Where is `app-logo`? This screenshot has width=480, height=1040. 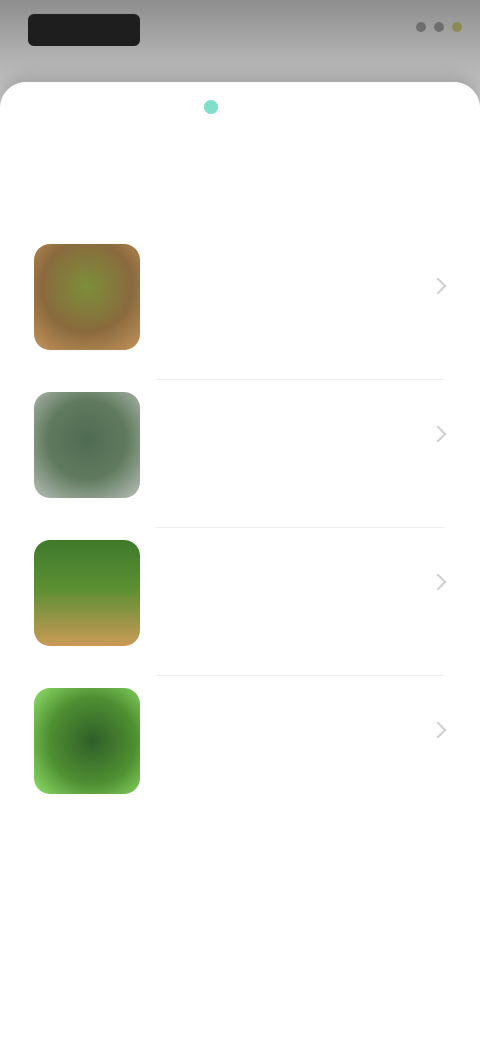 app-logo is located at coordinates (84, 30).